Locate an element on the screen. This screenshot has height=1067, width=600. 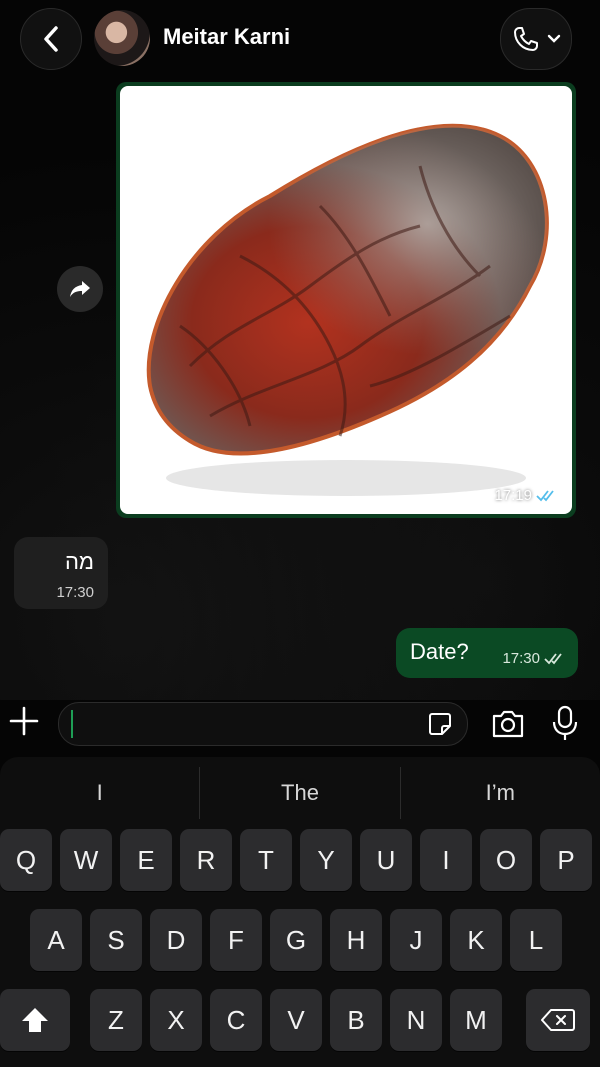
key-q: Q is located at coordinates (26, 860).